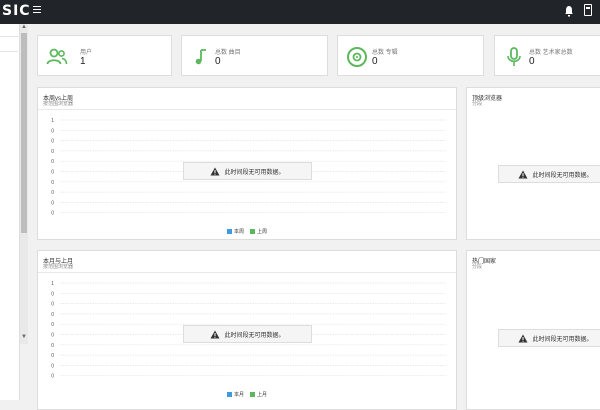 This screenshot has height=410, width=600. Describe the element at coordinates (247, 394) in the screenshot. I see `chart-legend: 本月 上月` at that location.